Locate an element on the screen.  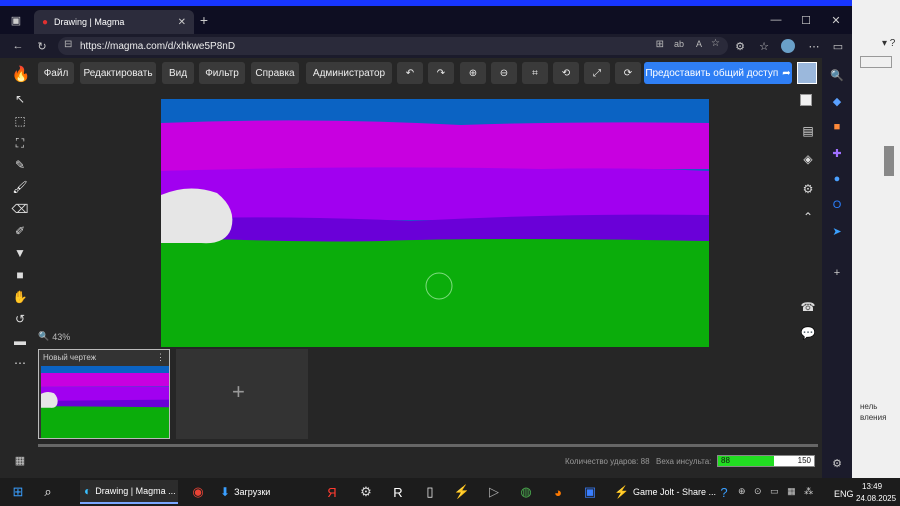
blue-app-icon: ▣ is located at coordinates (590, 492).